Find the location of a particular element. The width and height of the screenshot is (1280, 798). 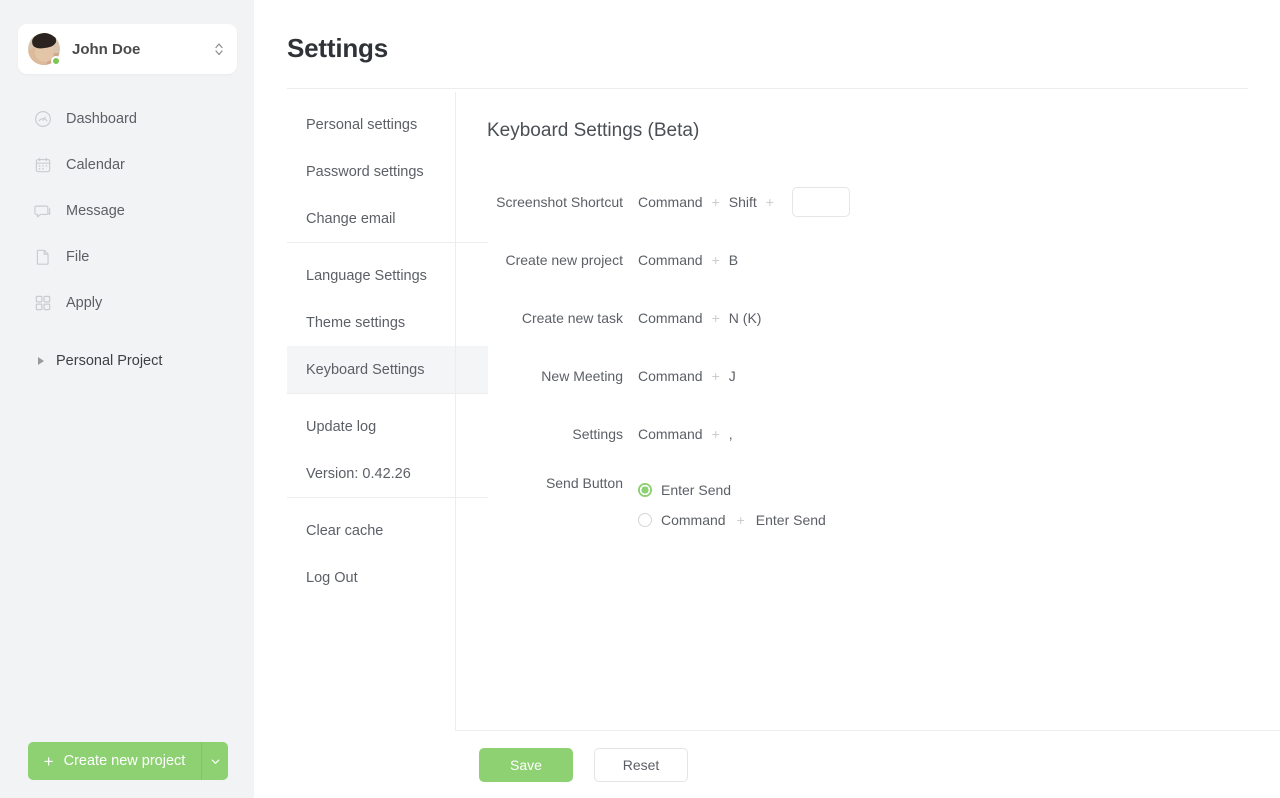

project-label: Personal Project is located at coordinates (109, 361).